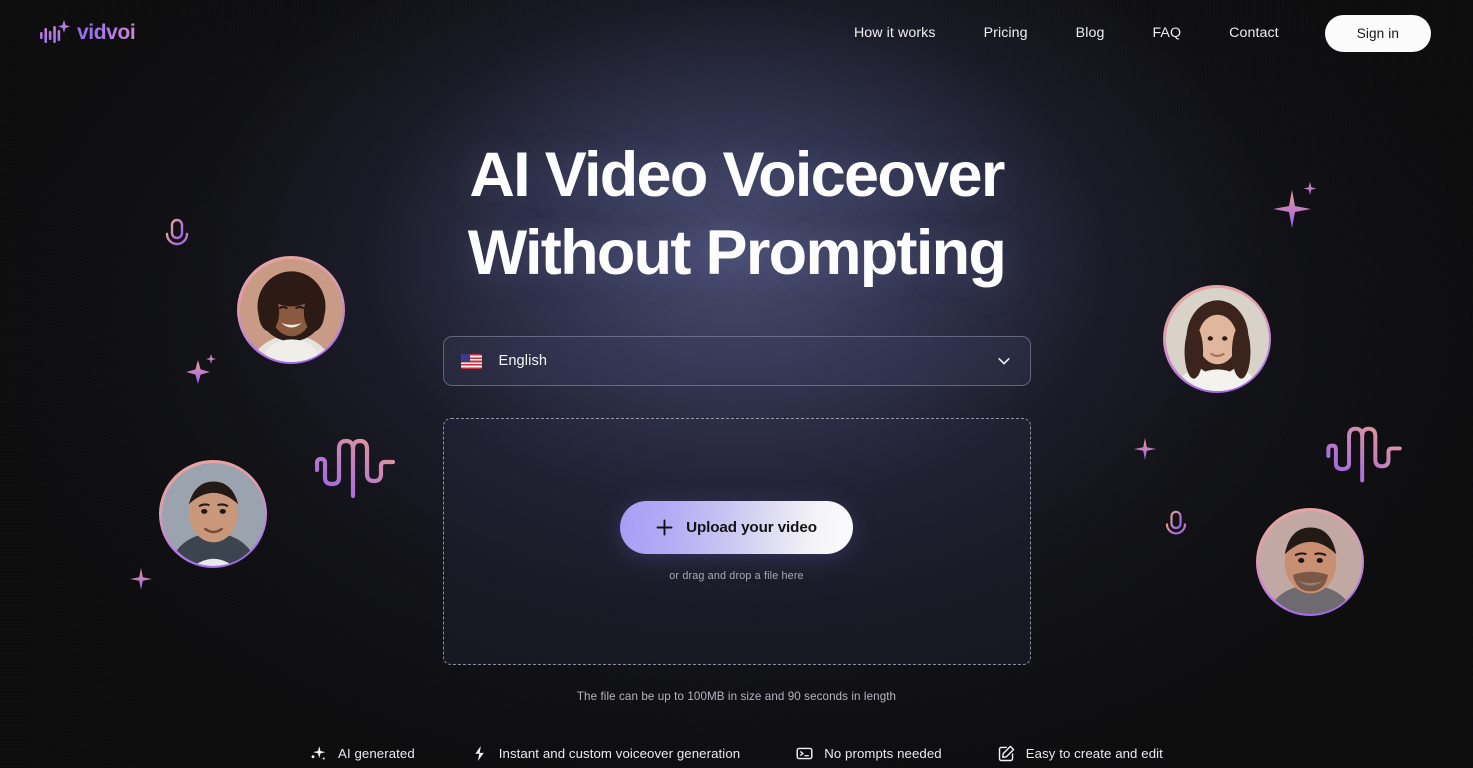 This screenshot has width=1473, height=768. What do you see at coordinates (883, 753) in the screenshot?
I see `feature-label: No prompts needed` at bounding box center [883, 753].